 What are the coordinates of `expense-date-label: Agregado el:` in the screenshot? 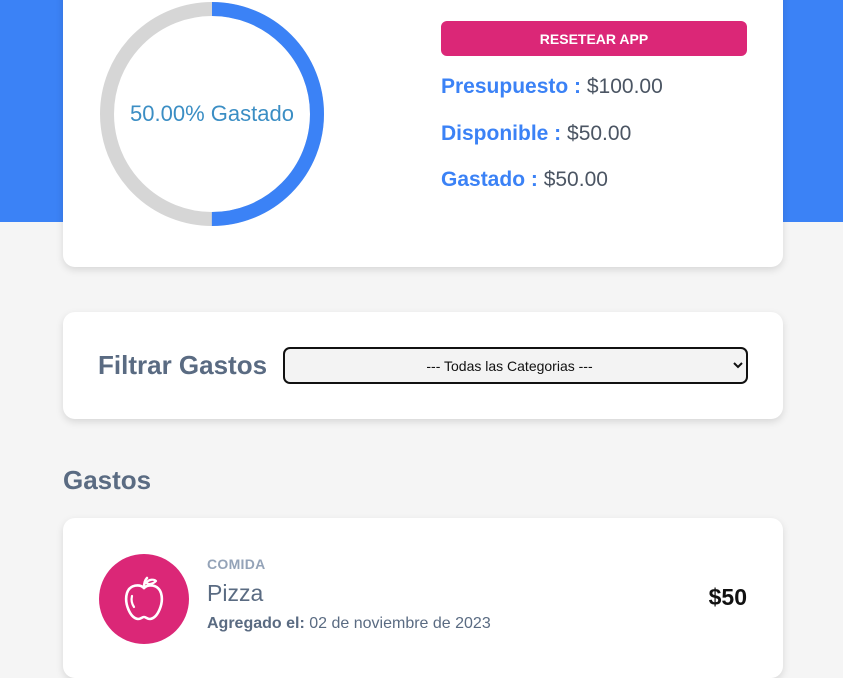 It's located at (256, 623).